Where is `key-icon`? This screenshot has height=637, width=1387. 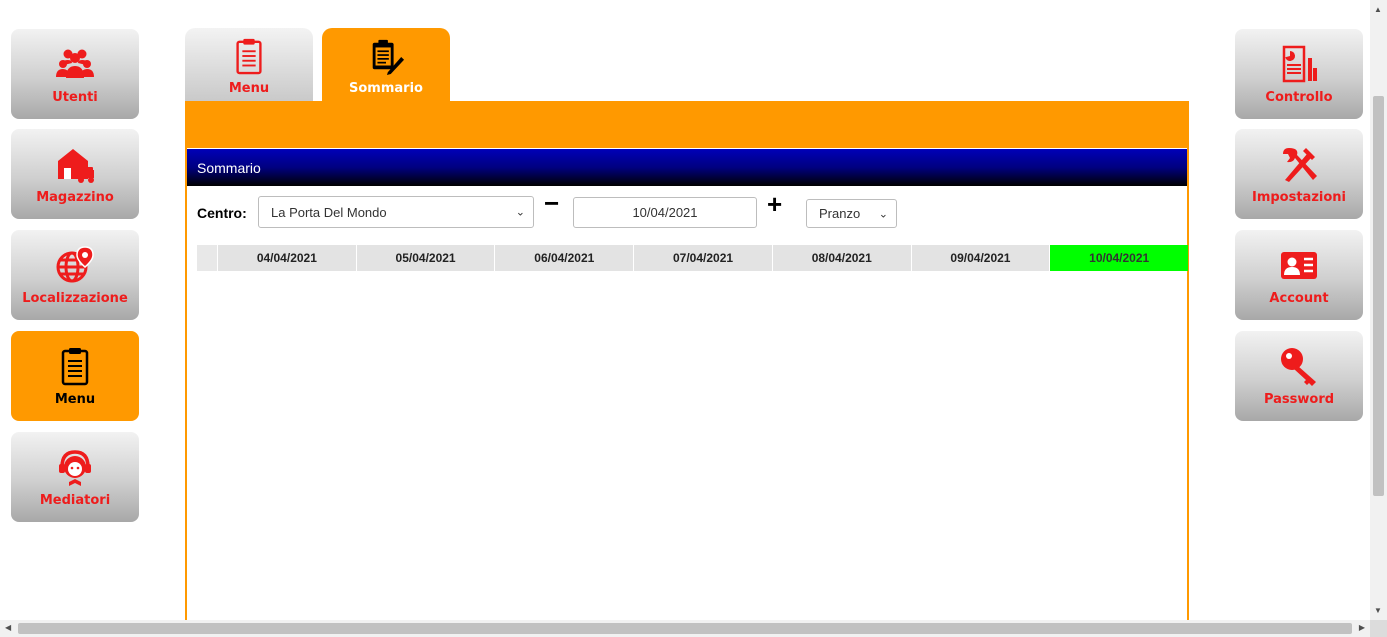 key-icon is located at coordinates (1298, 367).